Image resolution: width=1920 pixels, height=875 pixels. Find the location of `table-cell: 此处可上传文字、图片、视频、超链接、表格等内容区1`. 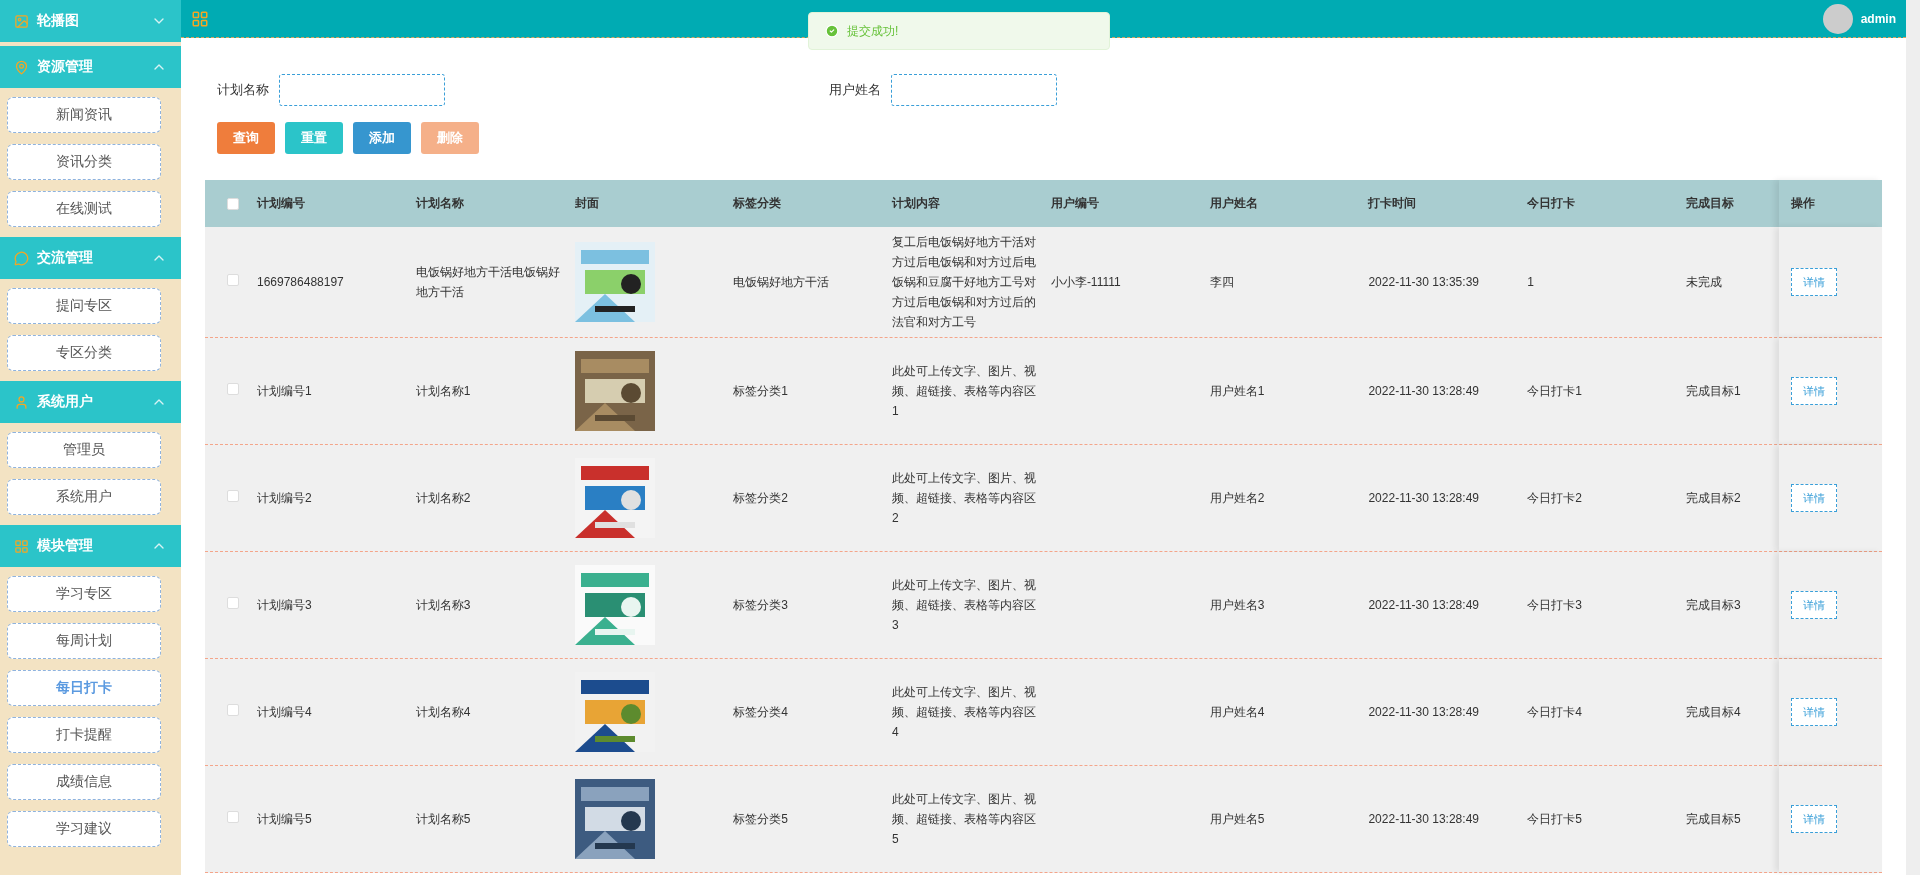

table-cell: 此处可上传文字、图片、视频、超链接、表格等内容区1 is located at coordinates (964, 391).